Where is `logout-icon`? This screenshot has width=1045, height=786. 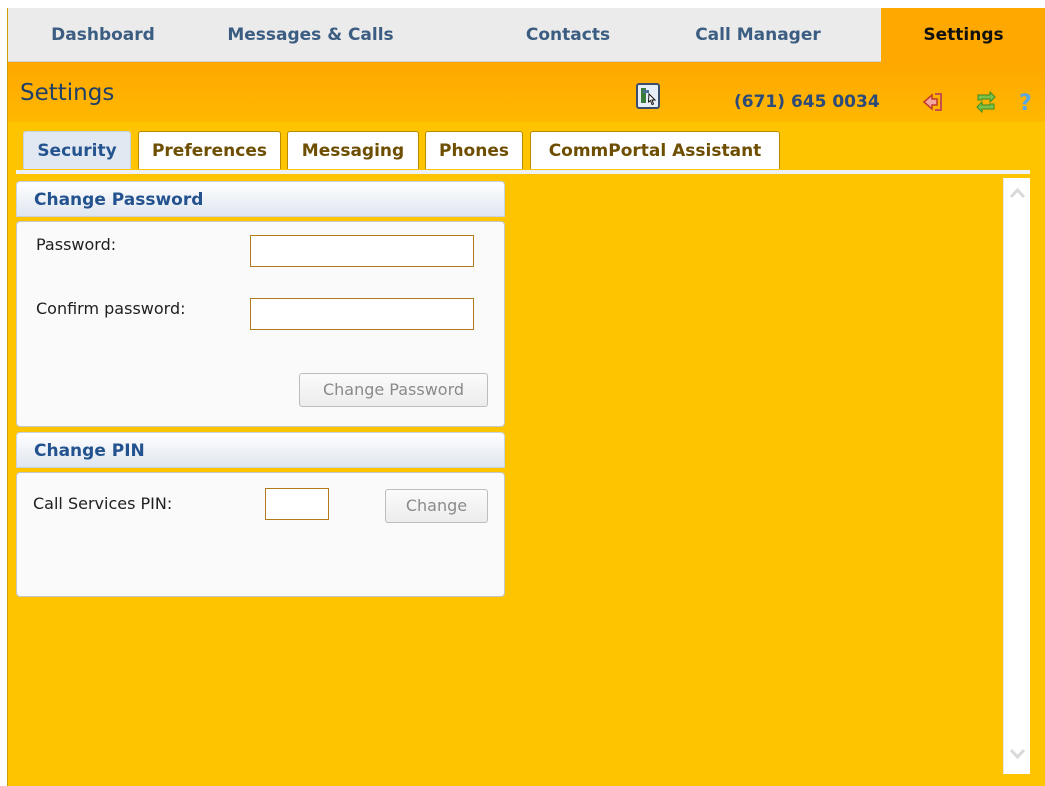
logout-icon is located at coordinates (933, 102).